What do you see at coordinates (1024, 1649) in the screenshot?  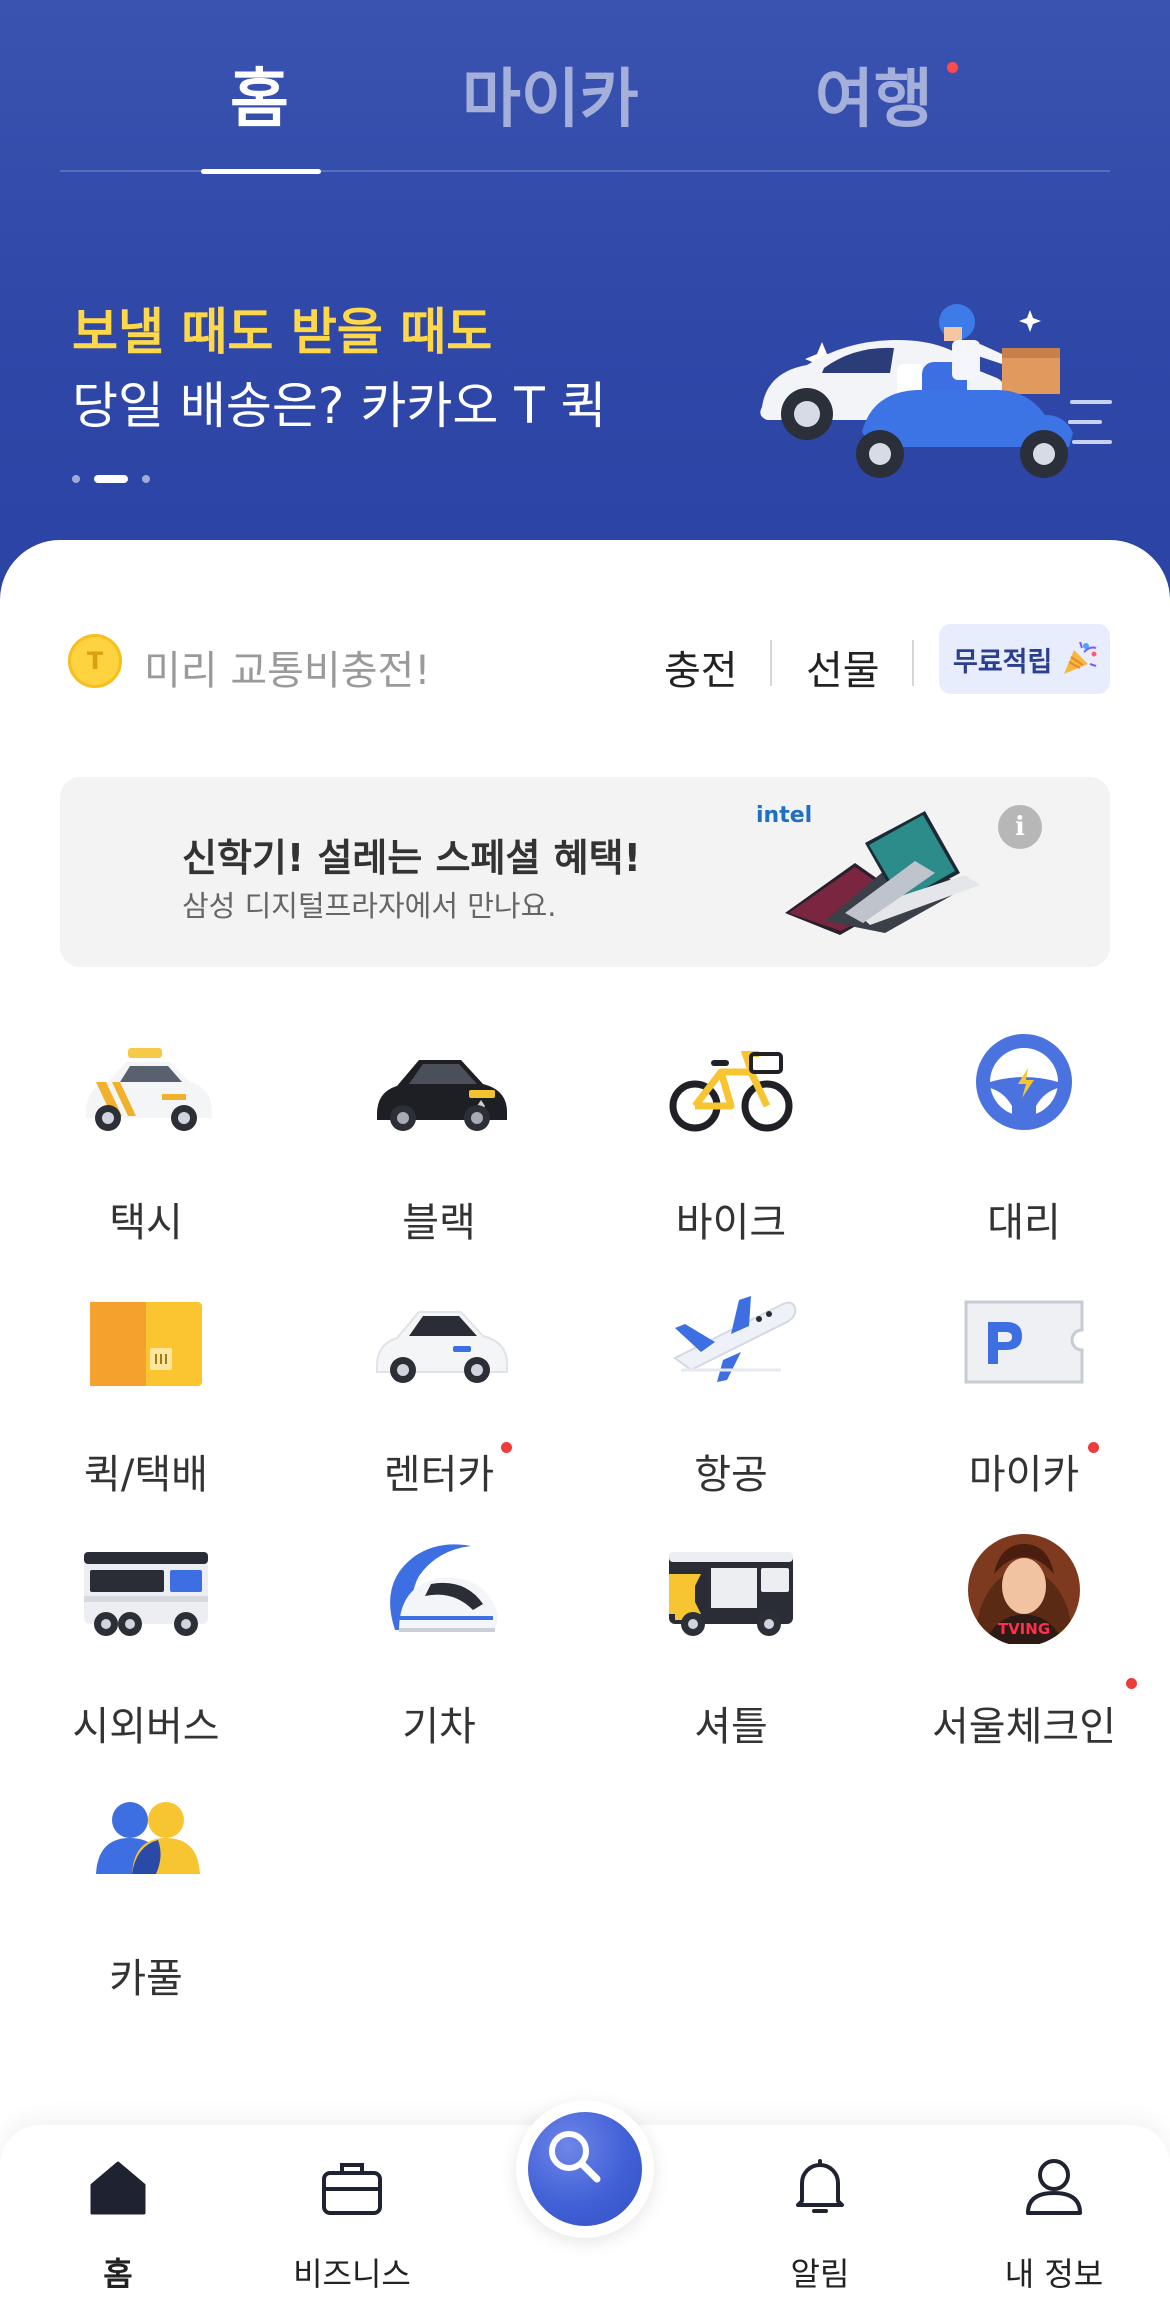 I see `service-seoul-checkin: TVING 서울체크인` at bounding box center [1024, 1649].